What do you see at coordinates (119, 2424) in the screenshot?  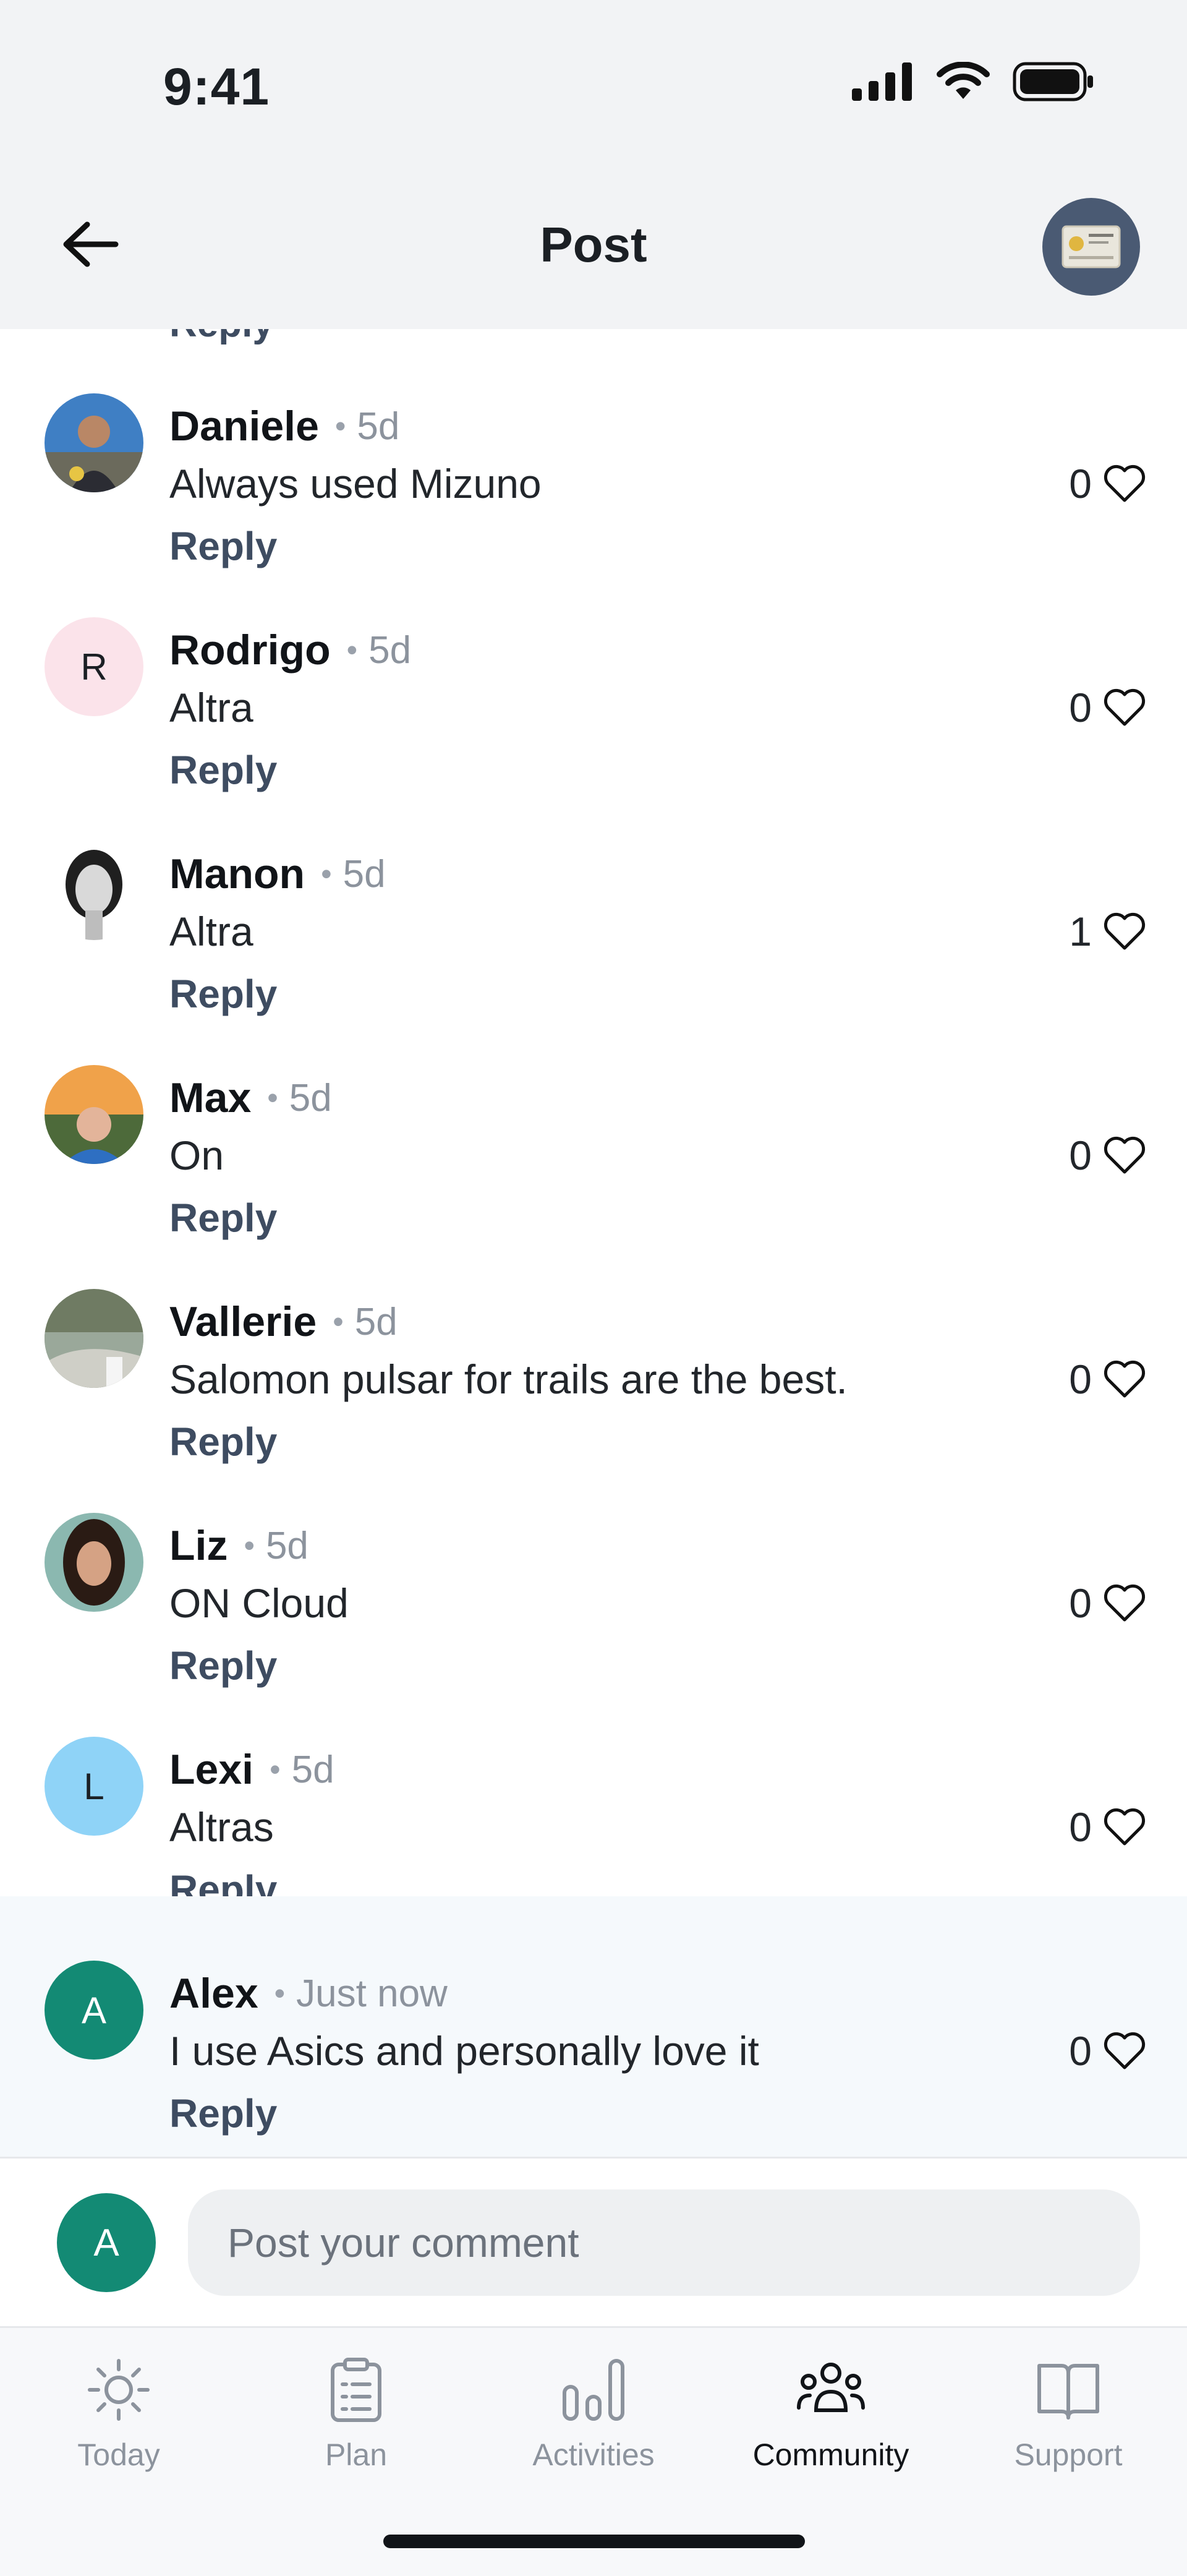 I see `nav-item-today: Today` at bounding box center [119, 2424].